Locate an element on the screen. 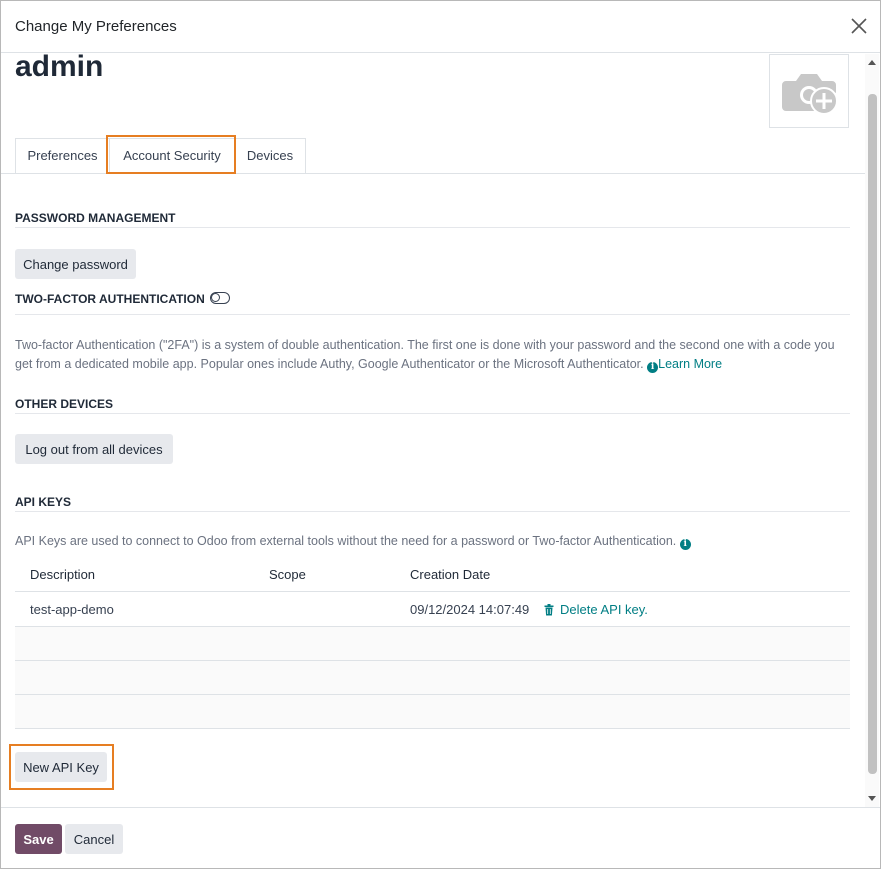 The width and height of the screenshot is (881, 869). trash-icon is located at coordinates (549, 609).